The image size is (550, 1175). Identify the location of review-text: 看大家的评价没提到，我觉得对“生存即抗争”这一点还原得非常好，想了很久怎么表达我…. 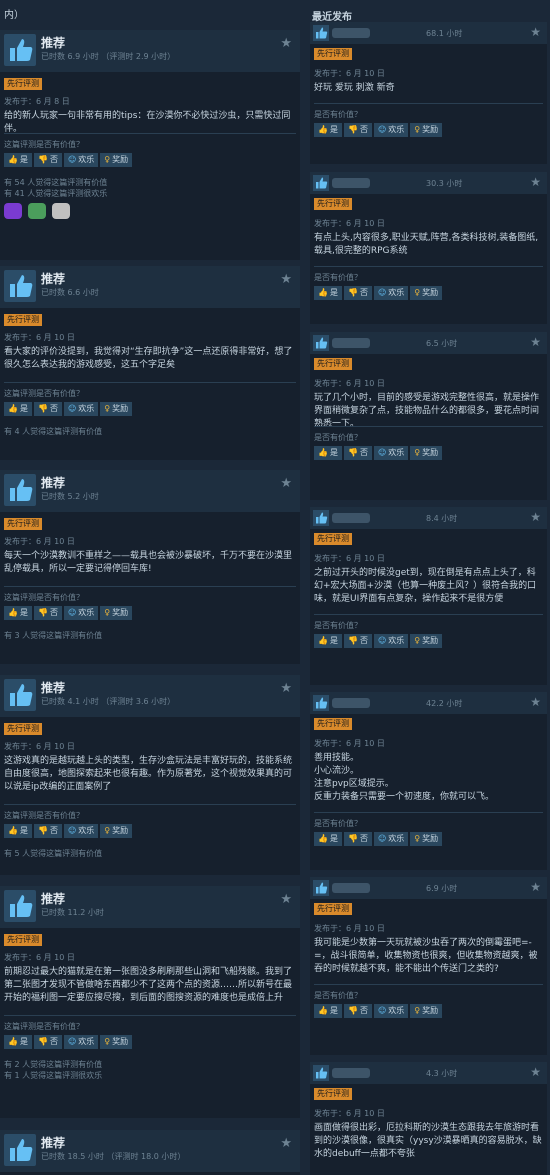
(148, 358).